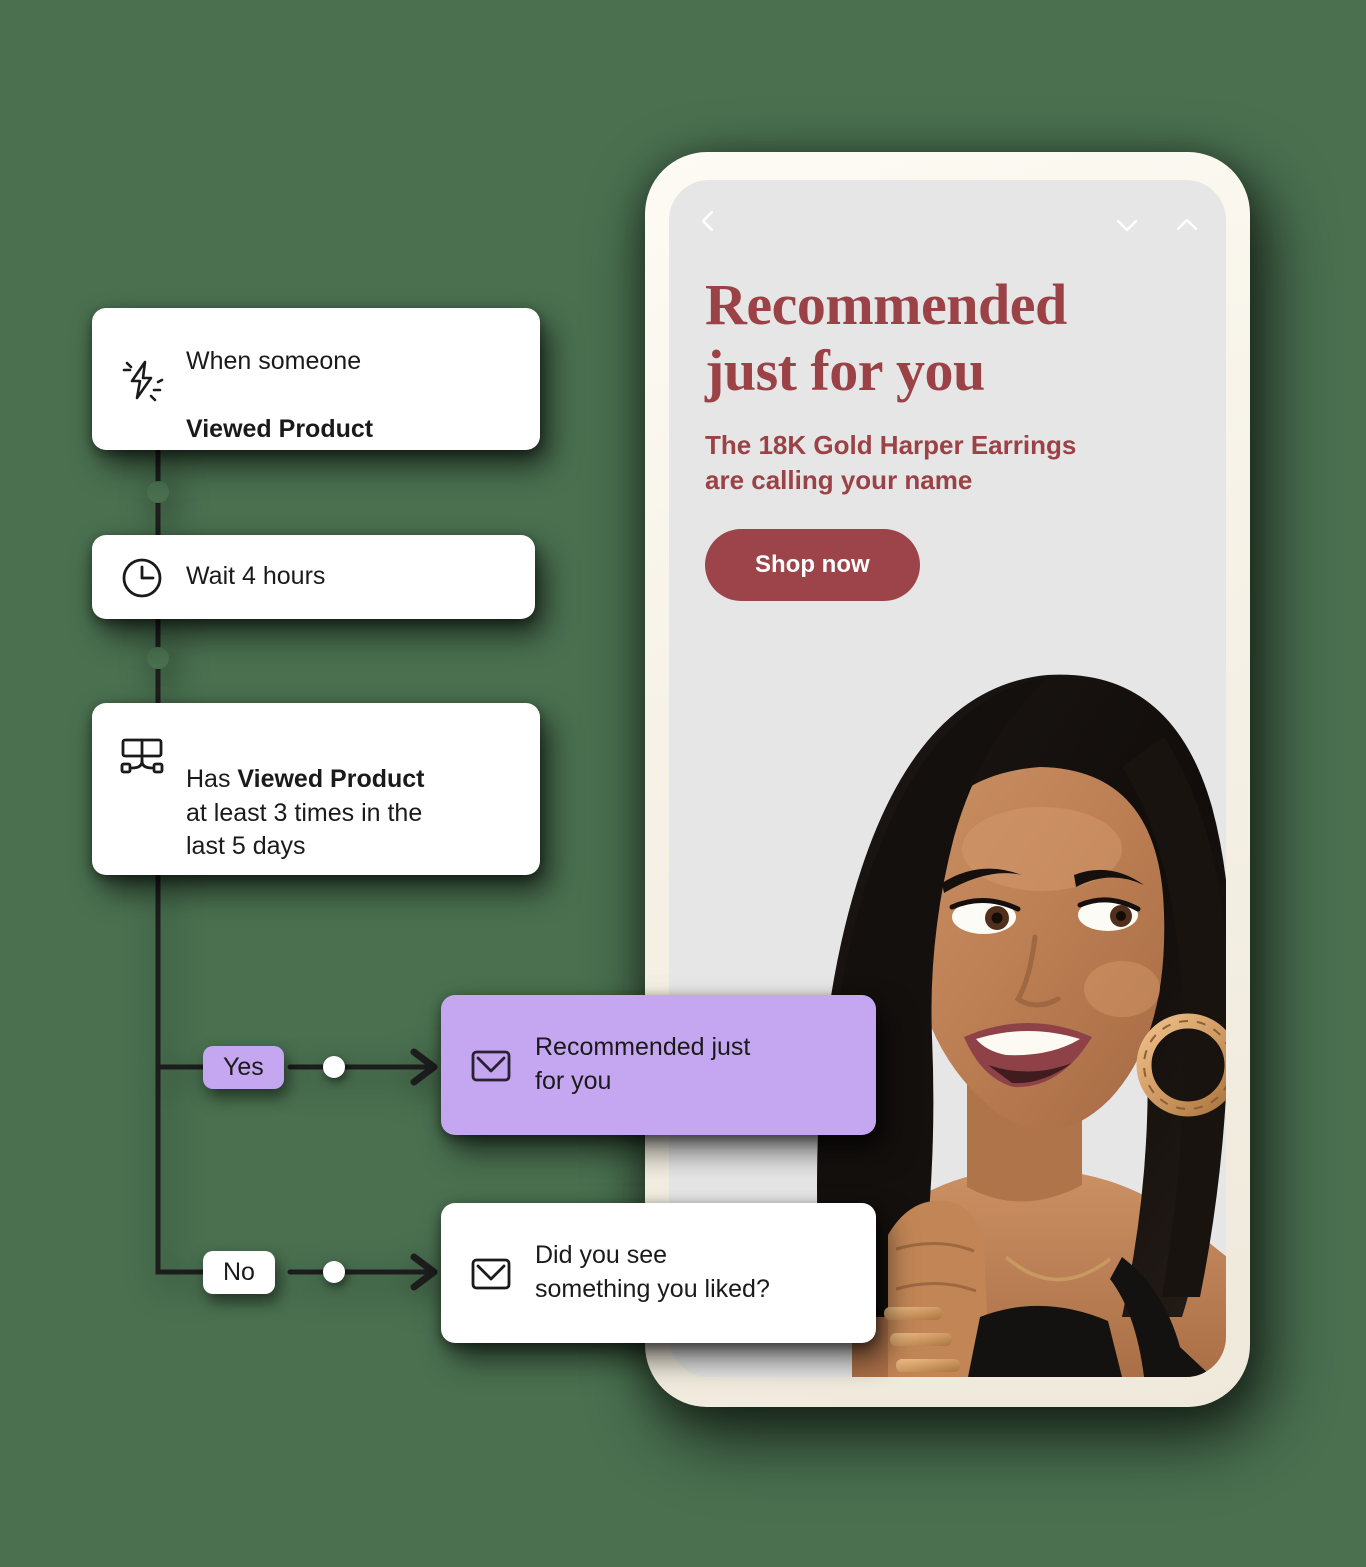 This screenshot has height=1567, width=1366. Describe the element at coordinates (1127, 225) in the screenshot. I see `chevron-down-icon` at that location.